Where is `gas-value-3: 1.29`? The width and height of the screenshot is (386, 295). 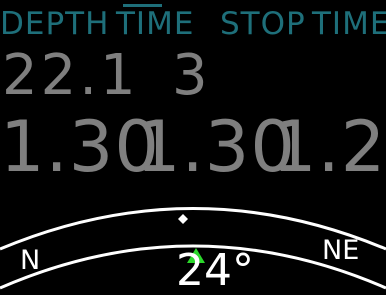 gas-value-3: 1.29 is located at coordinates (329, 147).